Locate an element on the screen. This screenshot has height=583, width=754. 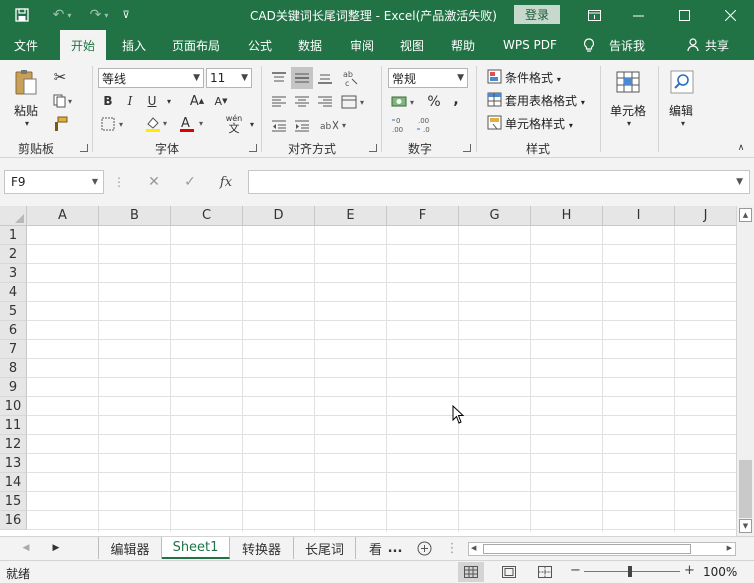
minimize-icon is located at coordinates (638, 15).